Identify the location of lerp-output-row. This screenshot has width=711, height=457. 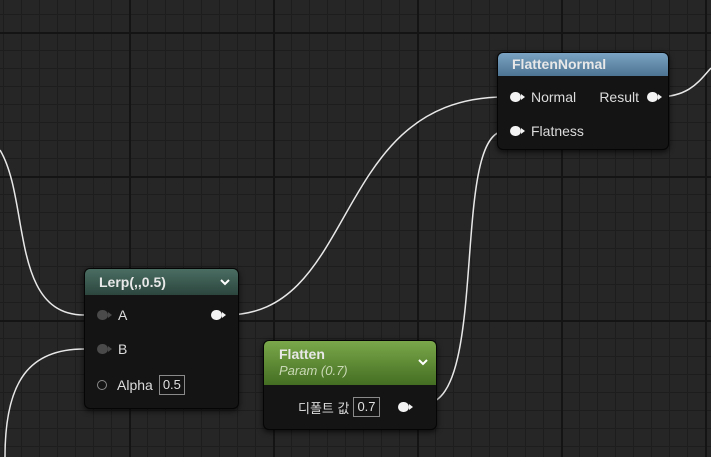
(218, 315).